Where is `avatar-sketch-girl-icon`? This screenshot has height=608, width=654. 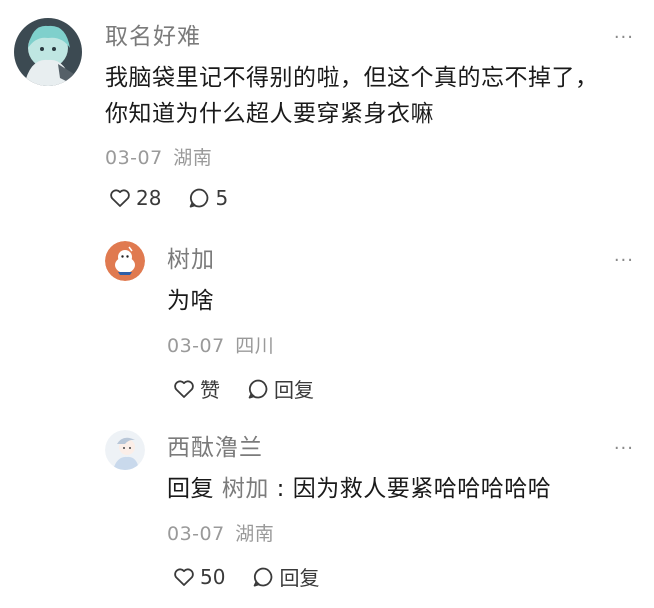 avatar-sketch-girl-icon is located at coordinates (125, 450).